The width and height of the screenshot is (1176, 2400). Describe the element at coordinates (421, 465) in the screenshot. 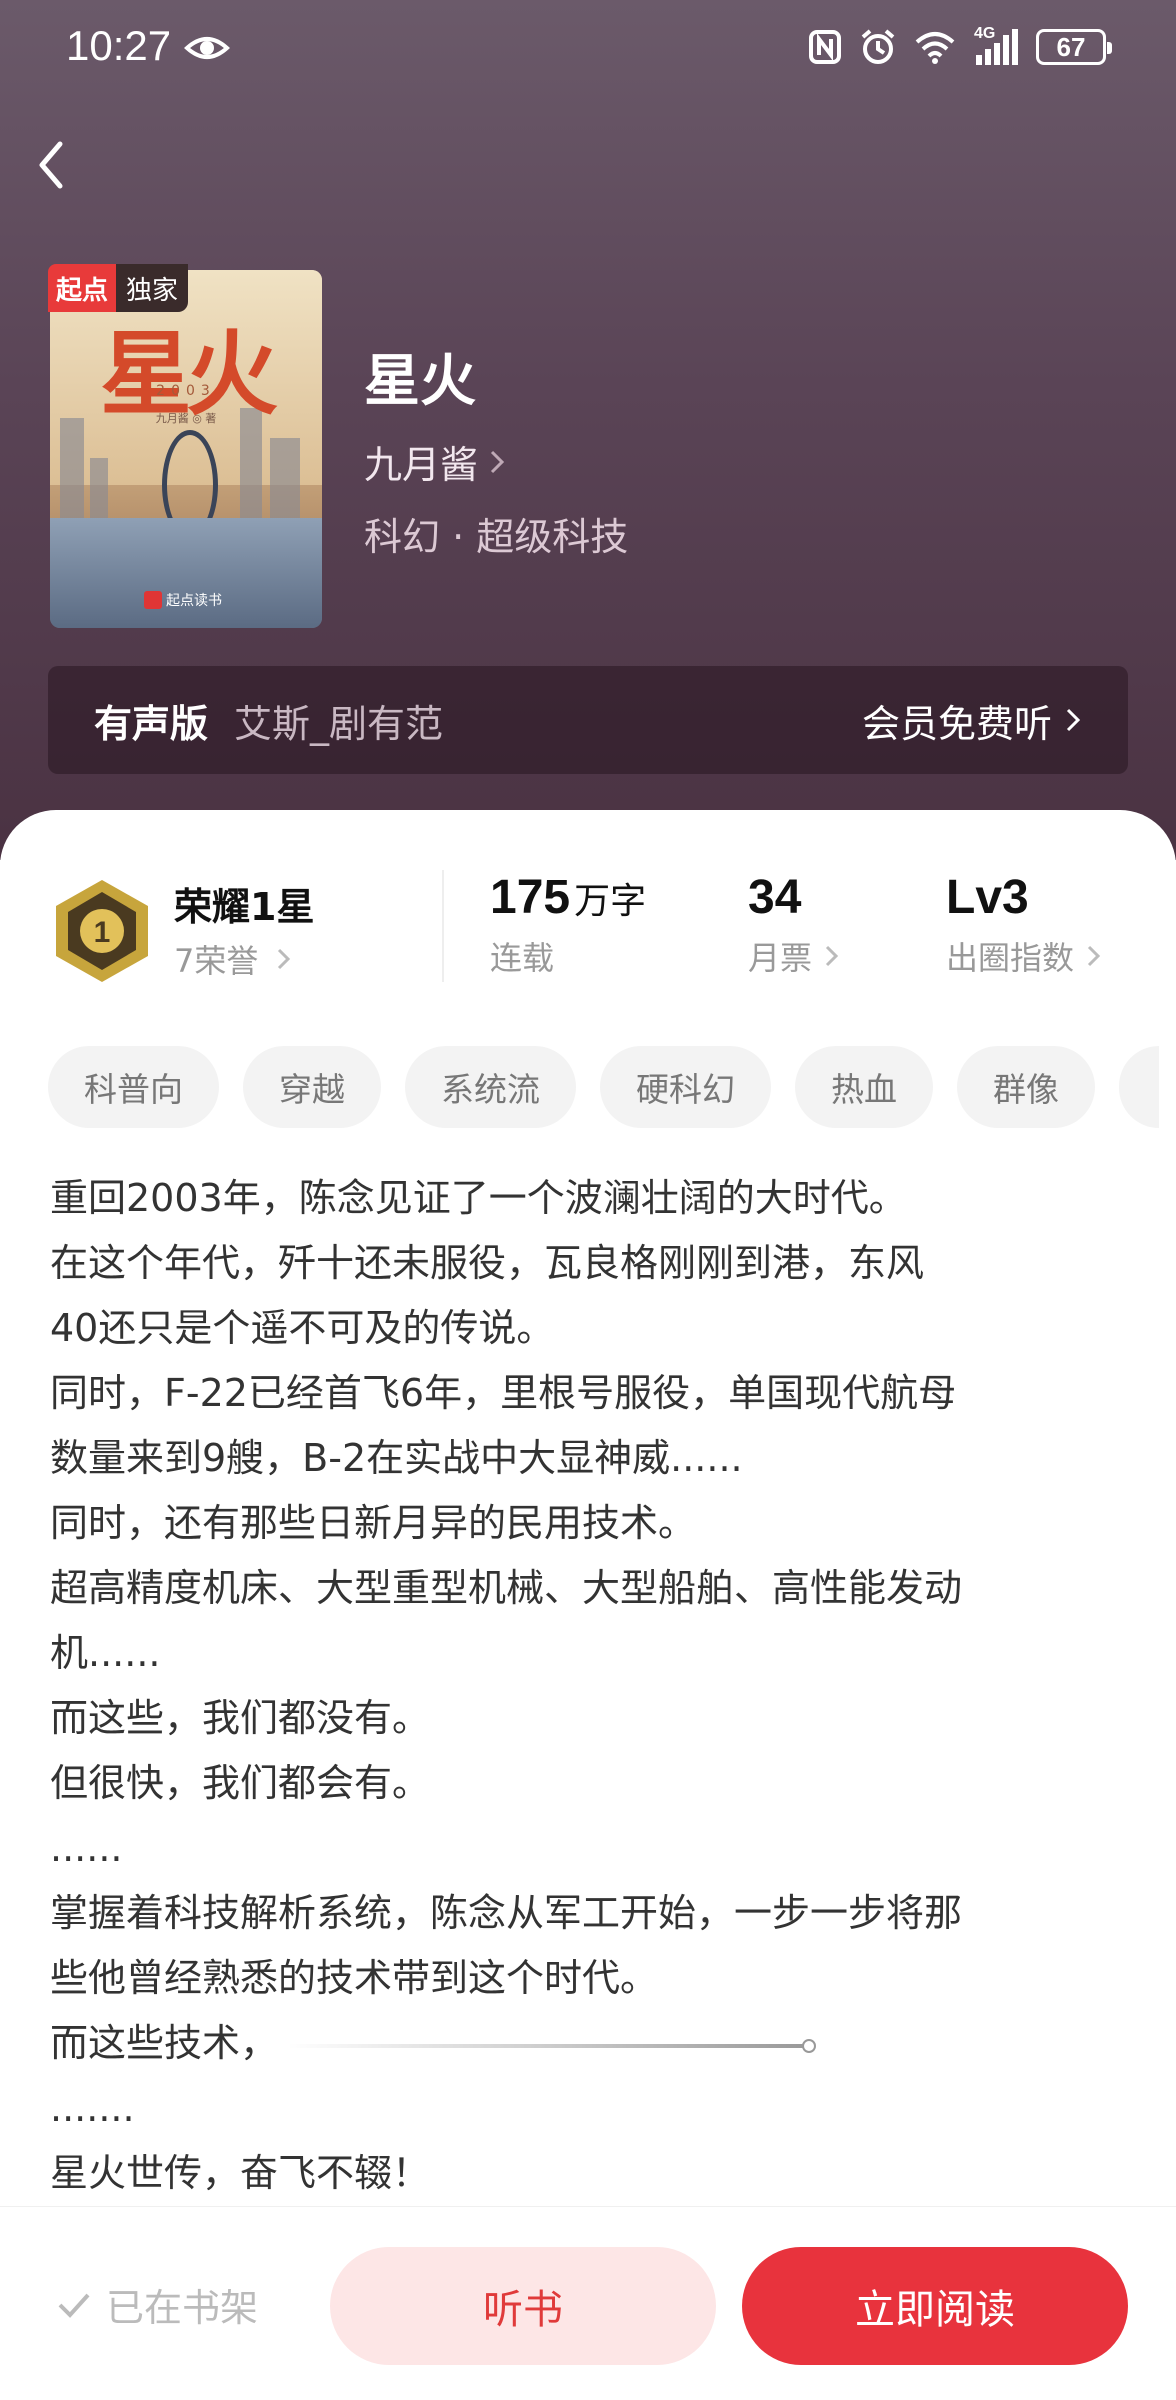

I see `author-name: 九月酱` at that location.